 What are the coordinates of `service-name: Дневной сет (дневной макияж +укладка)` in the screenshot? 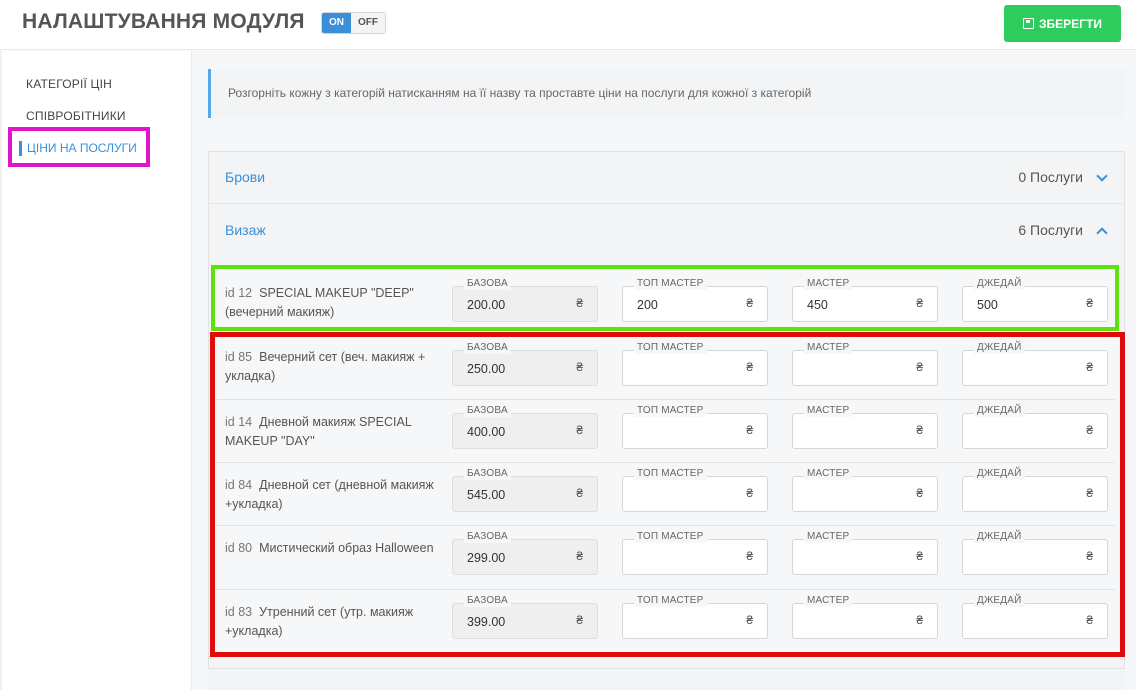 It's located at (329, 494).